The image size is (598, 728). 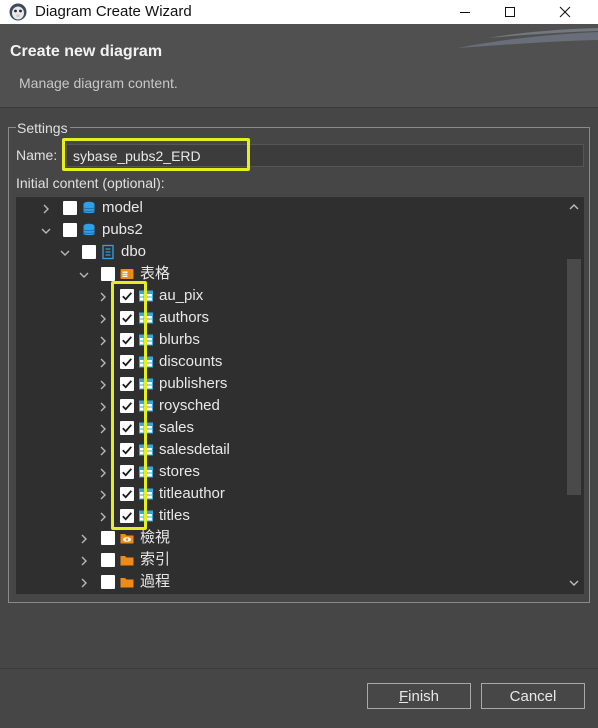 What do you see at coordinates (90, 183) in the screenshot?
I see `initial-content-label: Initial content (optional):` at bounding box center [90, 183].